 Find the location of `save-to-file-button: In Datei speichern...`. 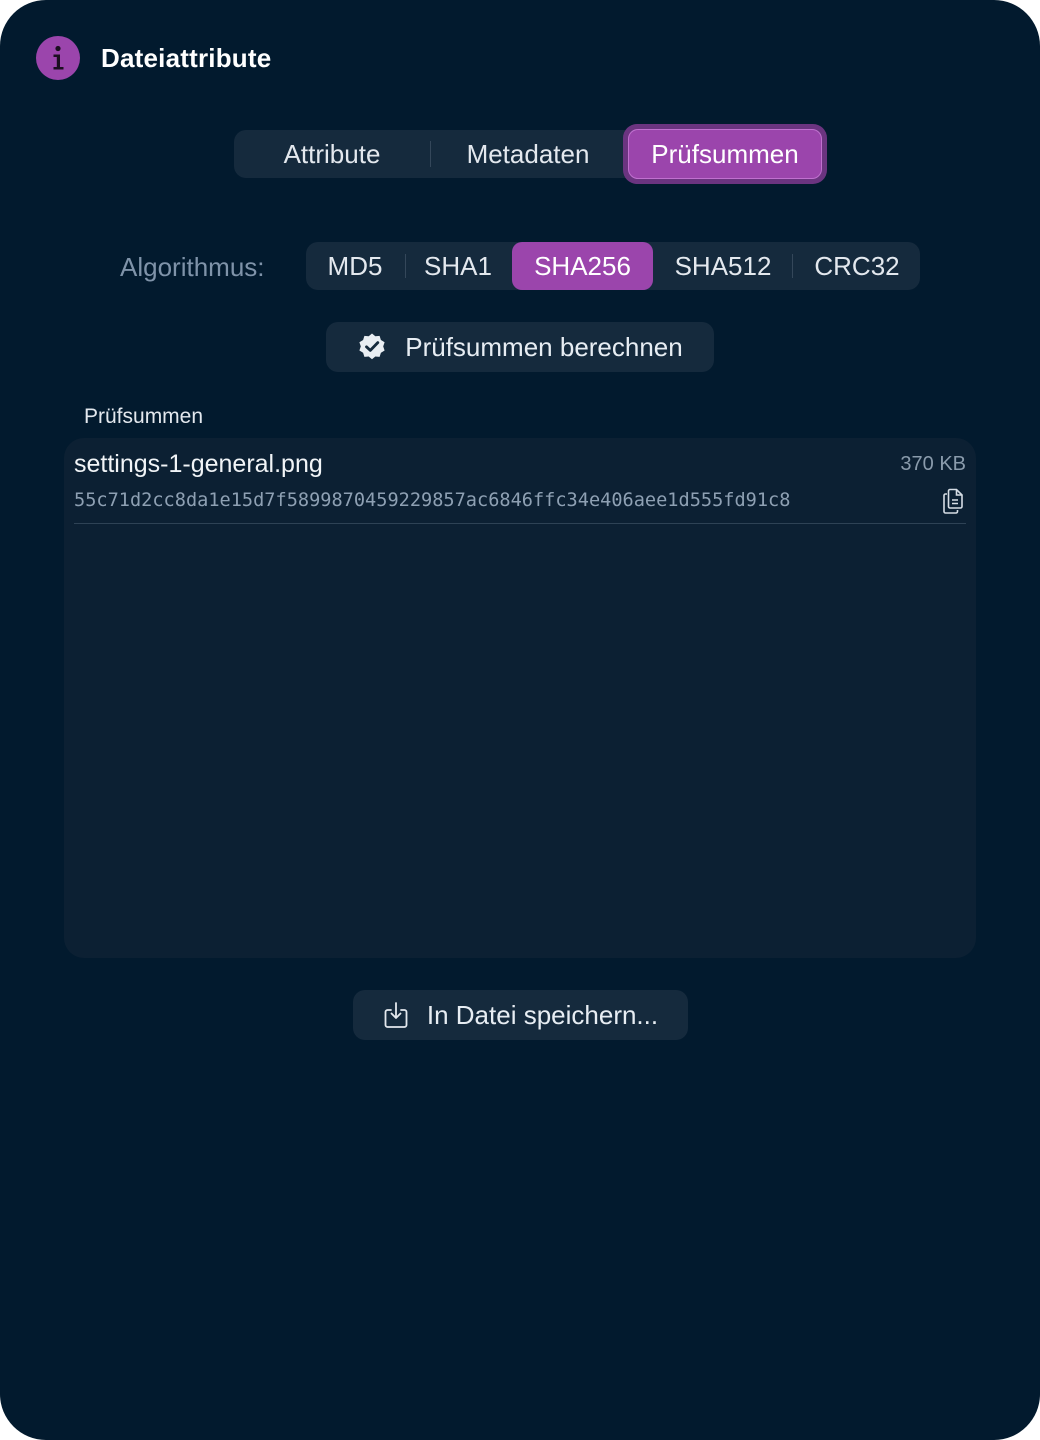

save-to-file-button: In Datei speichern... is located at coordinates (520, 1015).